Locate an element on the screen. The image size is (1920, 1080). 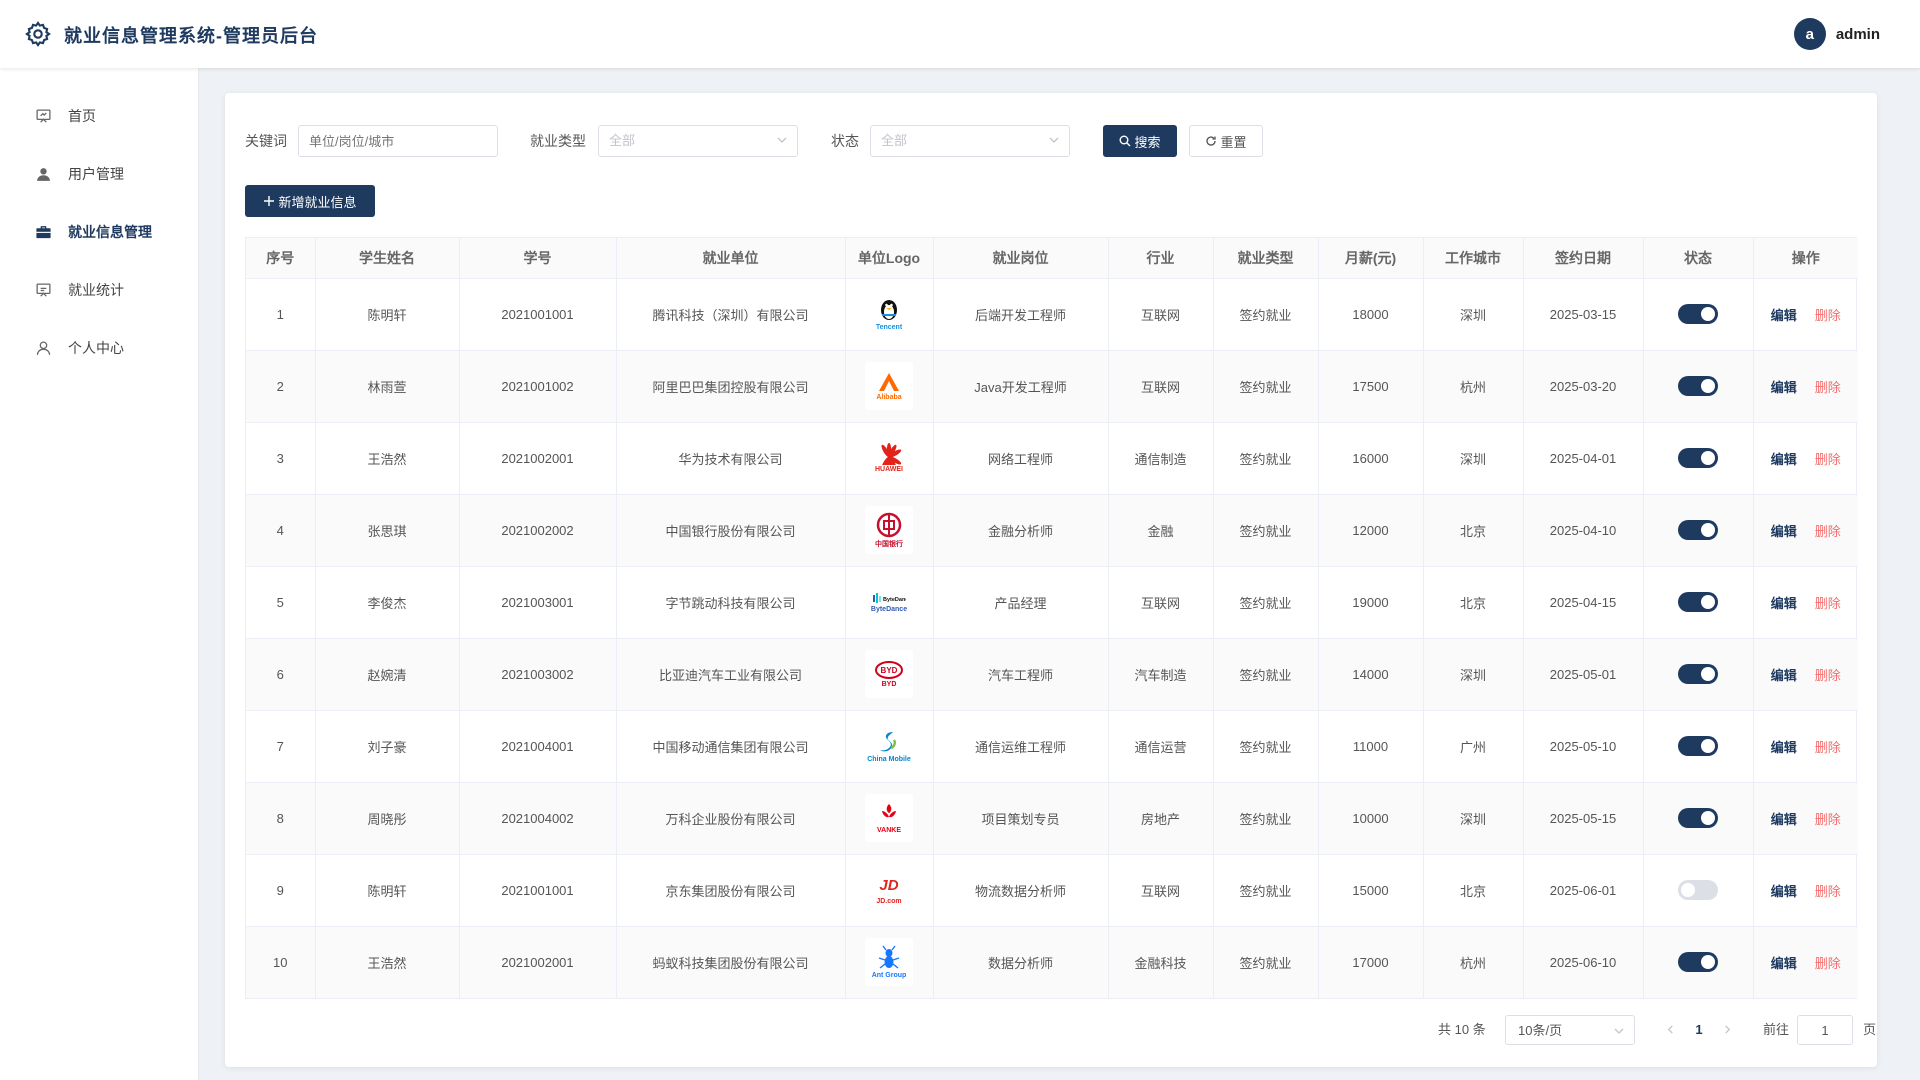
col-header: 行业 is located at coordinates (1161, 258).